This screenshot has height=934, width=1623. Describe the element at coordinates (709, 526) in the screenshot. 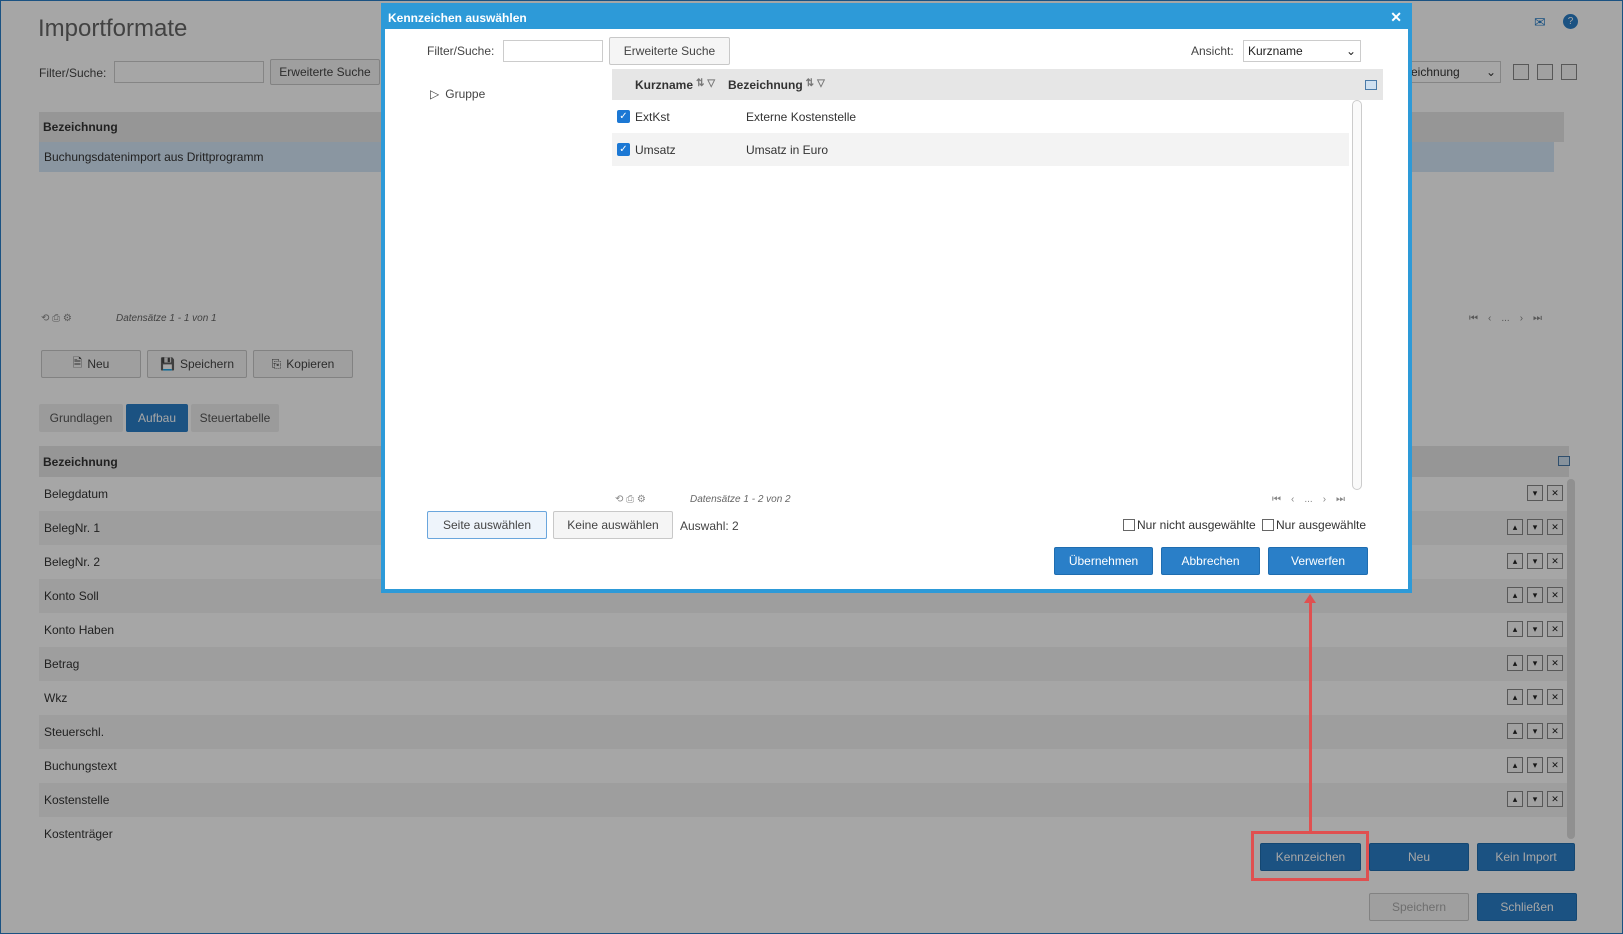

I see `selection-count: Auswahl: 2` at that location.